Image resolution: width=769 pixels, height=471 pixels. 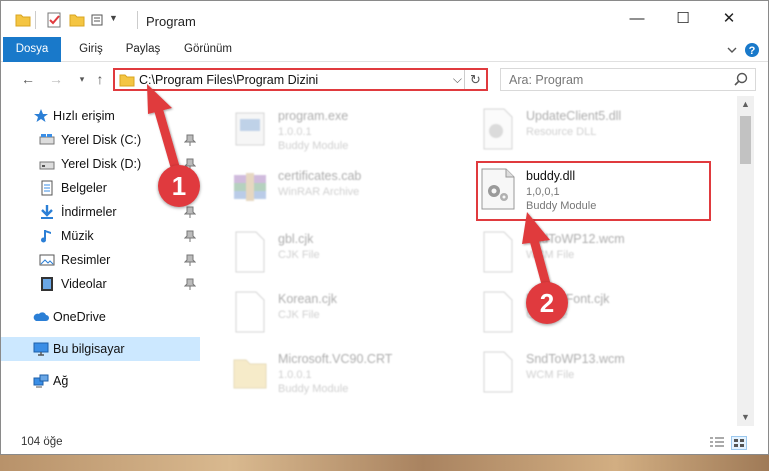 What do you see at coordinates (28, 79) in the screenshot?
I see `back-arrow-icon: ←` at bounding box center [28, 79].